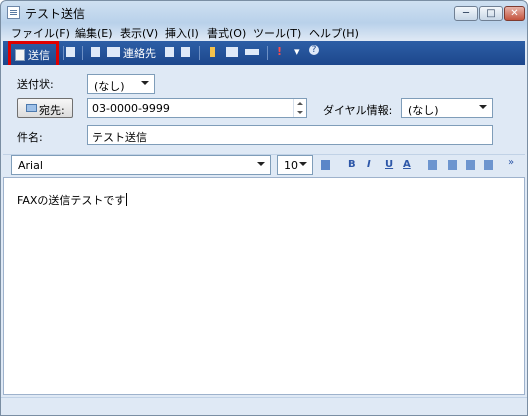 The image size is (528, 416). I want to click on paperclip-icon, so click(212, 52).